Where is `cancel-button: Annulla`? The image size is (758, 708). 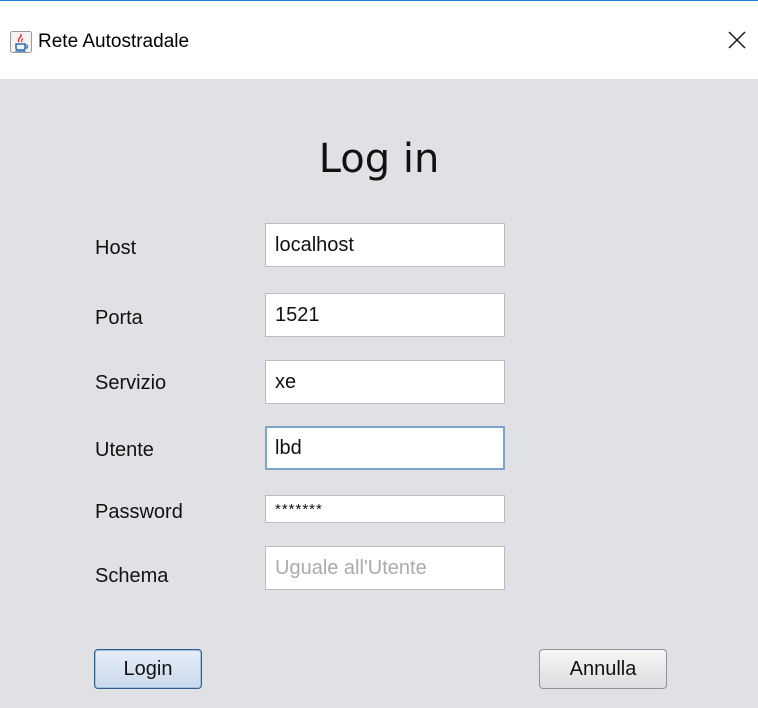
cancel-button: Annulla is located at coordinates (603, 669).